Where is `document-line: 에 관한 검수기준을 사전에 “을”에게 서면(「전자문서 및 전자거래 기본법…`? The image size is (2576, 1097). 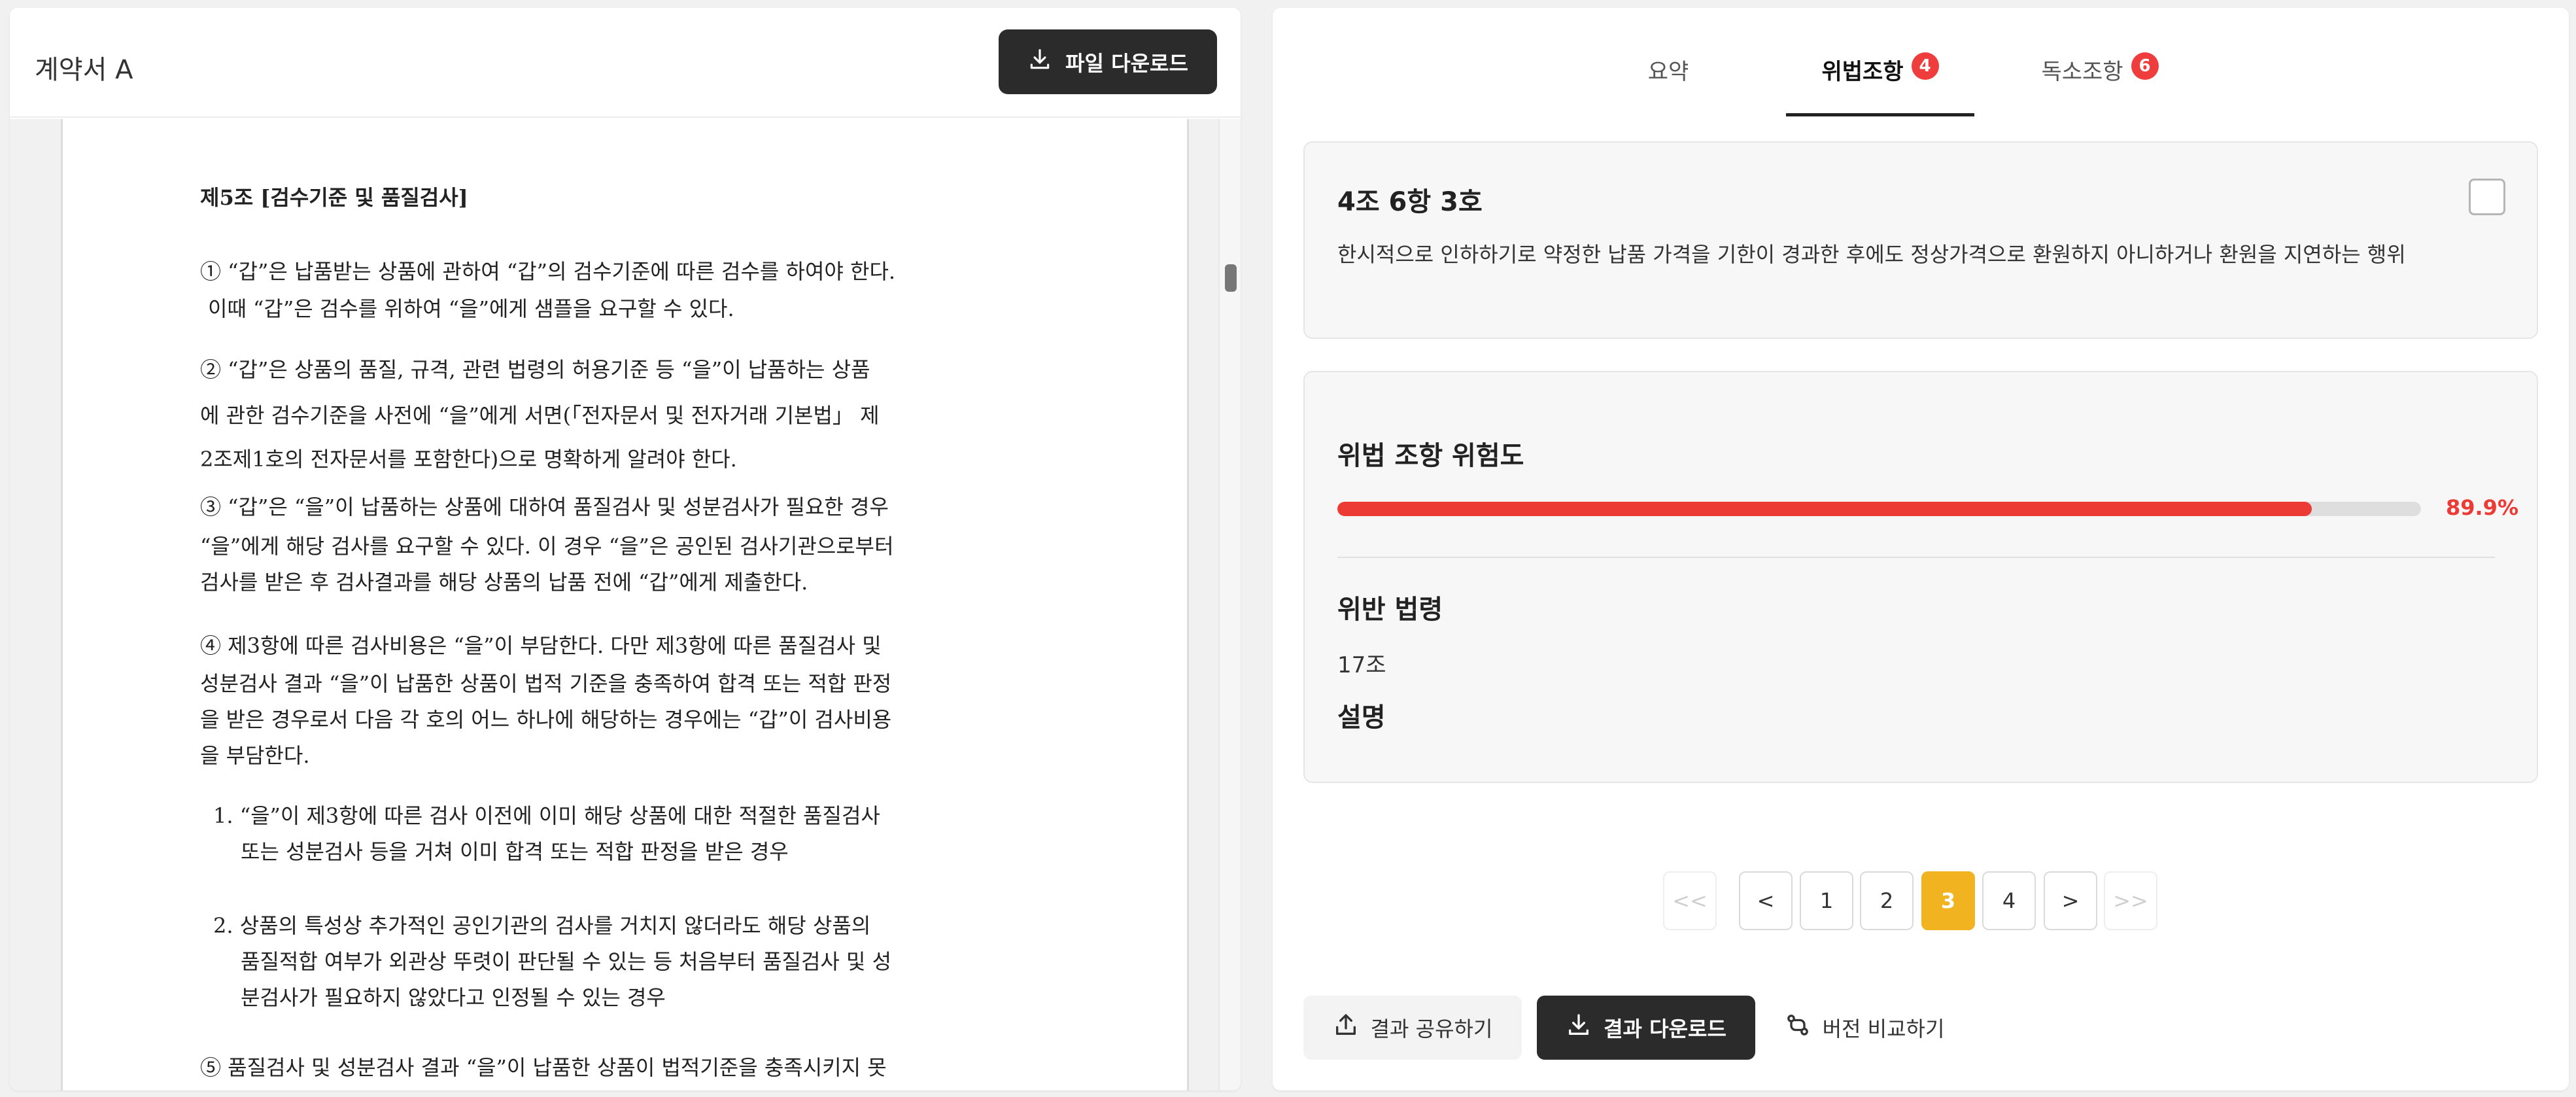 document-line: 에 관한 검수기준을 사전에 “을”에게 서면(「전자문서 및 전자거래 기본법… is located at coordinates (540, 415).